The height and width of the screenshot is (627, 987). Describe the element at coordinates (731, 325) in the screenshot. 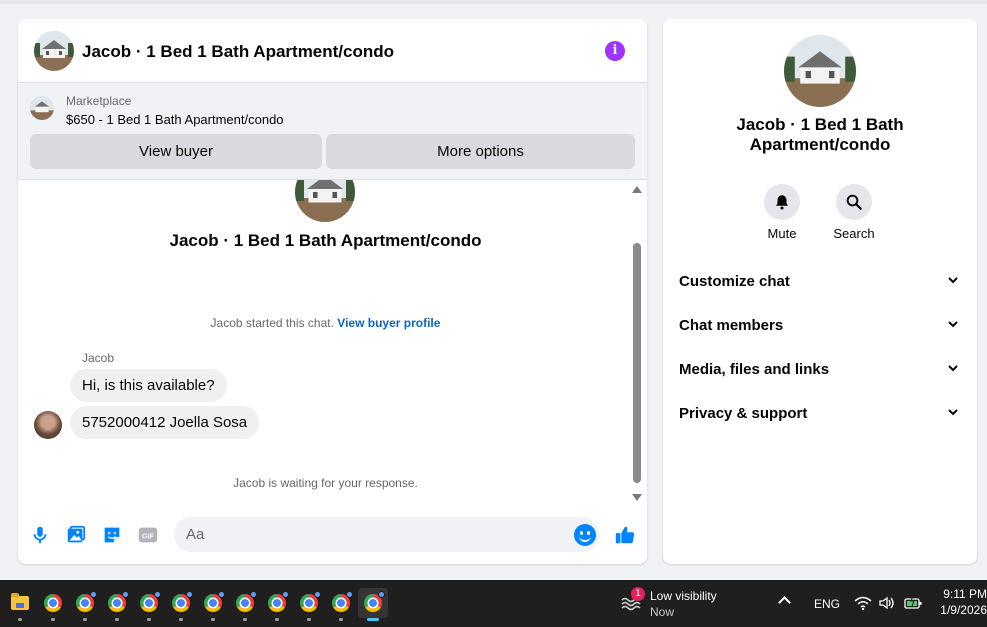

I see `section-label: Chat members` at that location.